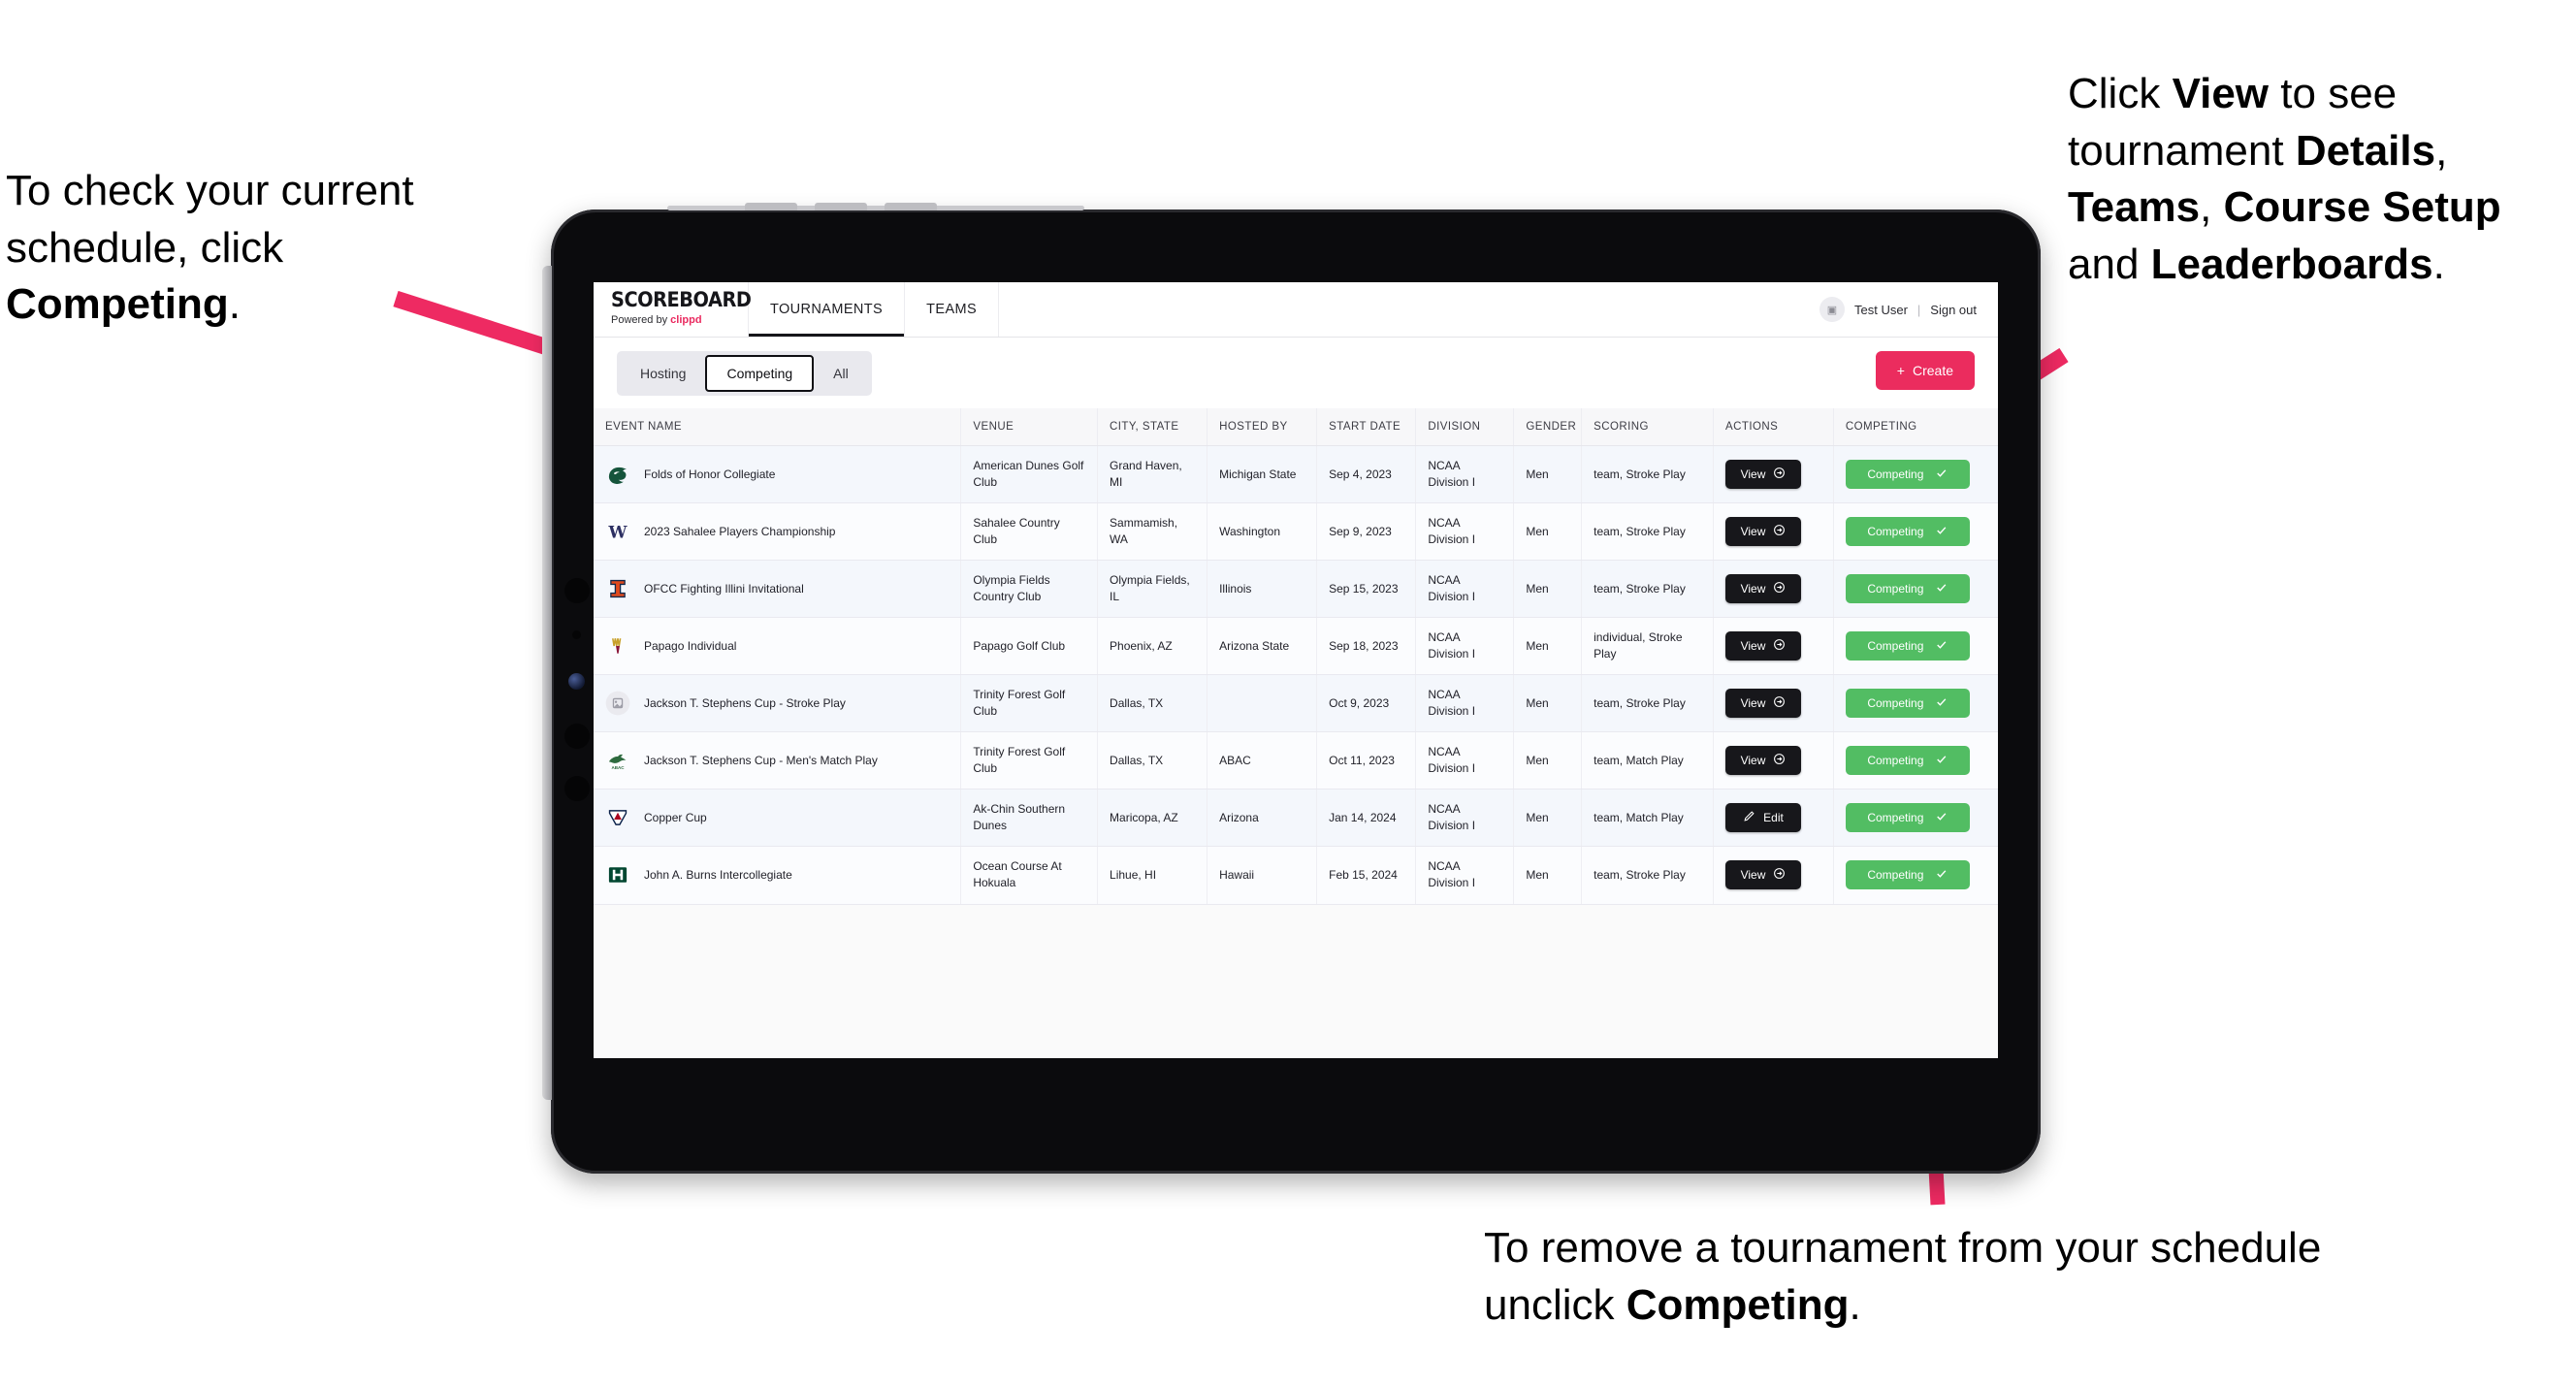  I want to click on filter-segmented-control: Hosting Competing All, so click(744, 373).